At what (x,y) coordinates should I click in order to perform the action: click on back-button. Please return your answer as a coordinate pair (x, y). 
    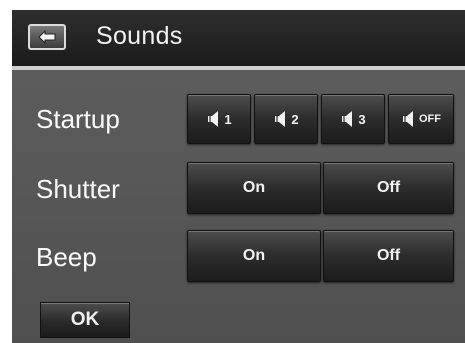
    Looking at the image, I should click on (47, 37).